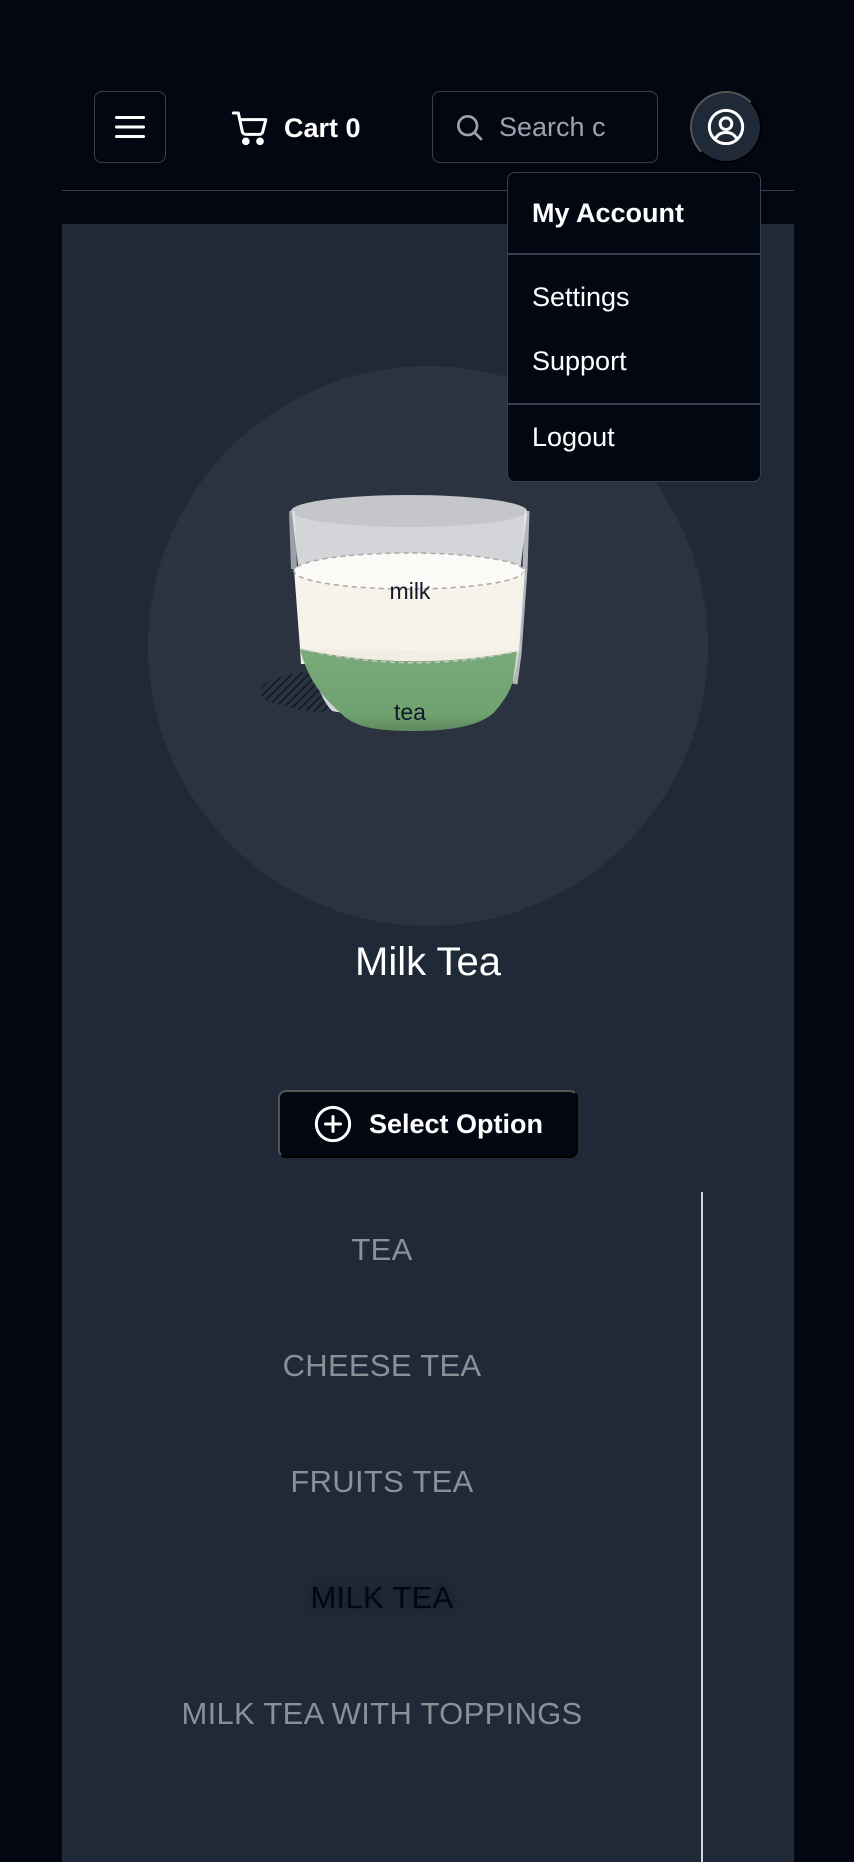  What do you see at coordinates (702, 1527) in the screenshot?
I see `category-scroll-divider` at bounding box center [702, 1527].